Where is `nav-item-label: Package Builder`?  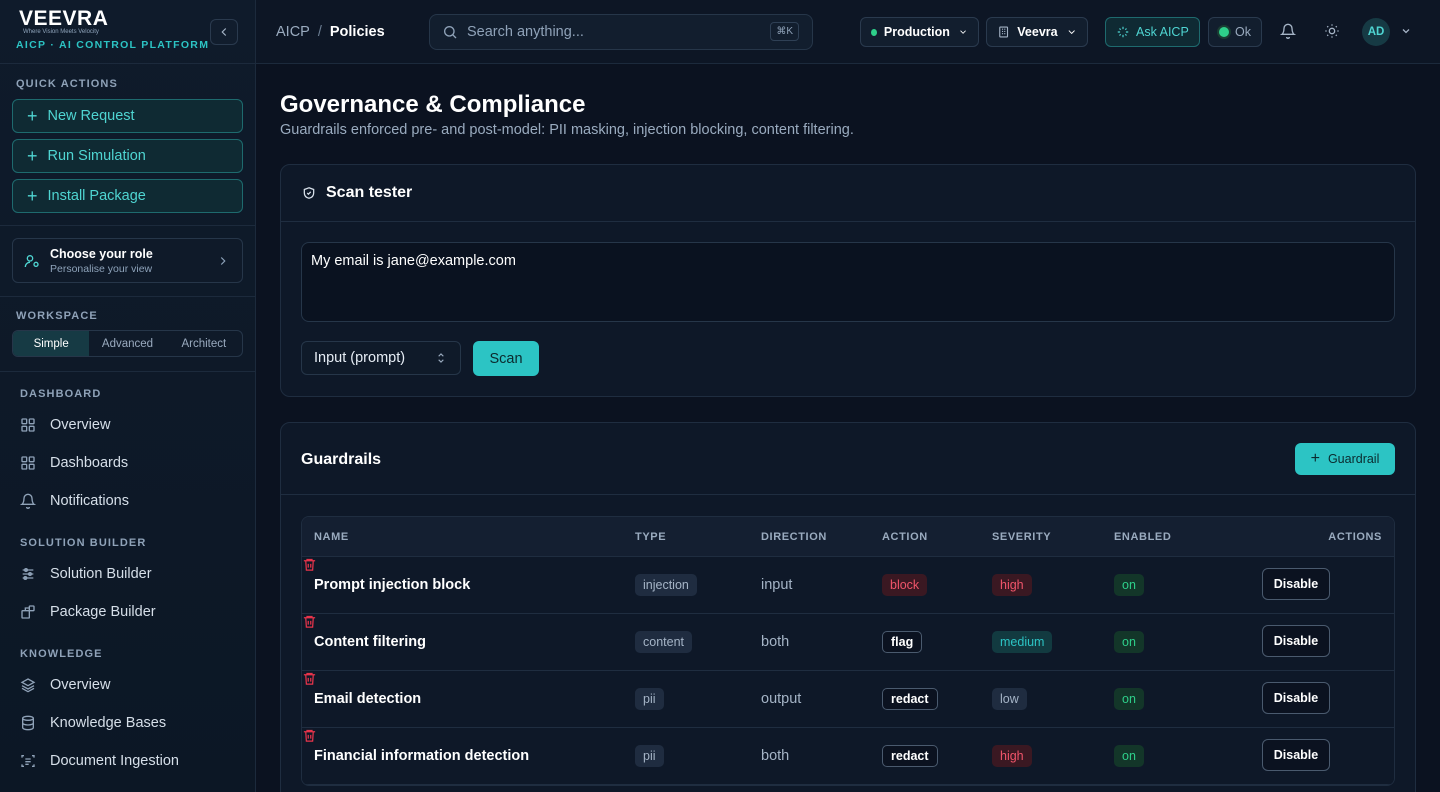 nav-item-label: Package Builder is located at coordinates (103, 612).